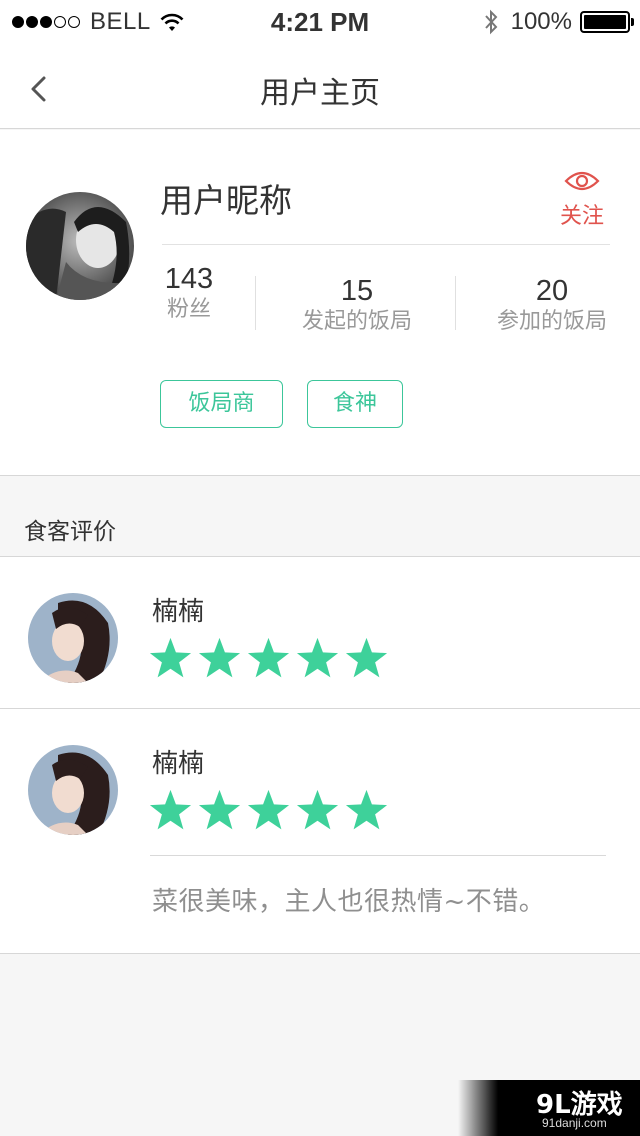 The width and height of the screenshot is (640, 1136). I want to click on stat-value: 20, so click(552, 291).